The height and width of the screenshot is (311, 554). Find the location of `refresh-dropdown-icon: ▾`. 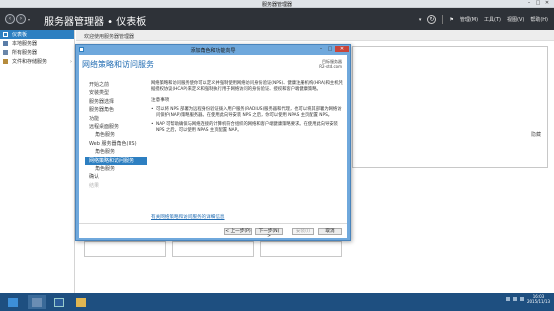

refresh-dropdown-icon: ▾ is located at coordinates (420, 20).